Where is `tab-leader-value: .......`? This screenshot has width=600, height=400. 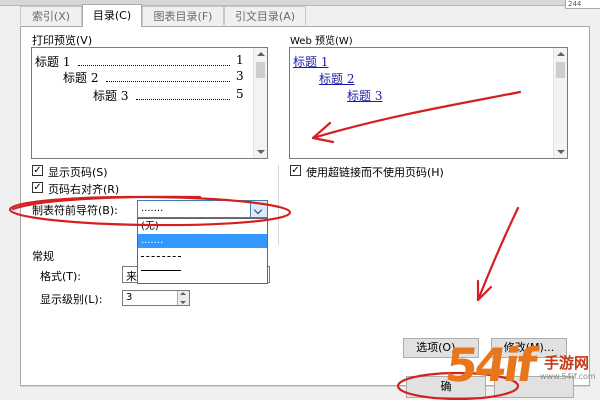 tab-leader-value: ....... is located at coordinates (152, 208).